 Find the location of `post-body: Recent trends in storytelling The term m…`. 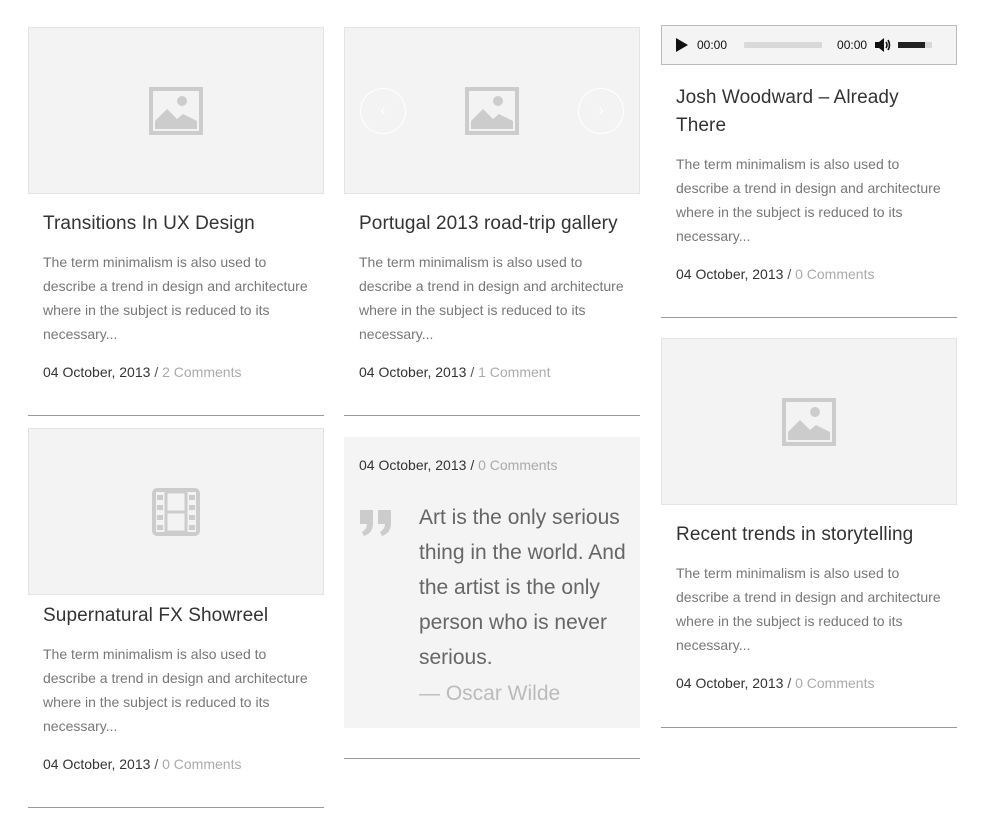

post-body: Recent trends in storytelling The term m… is located at coordinates (809, 607).